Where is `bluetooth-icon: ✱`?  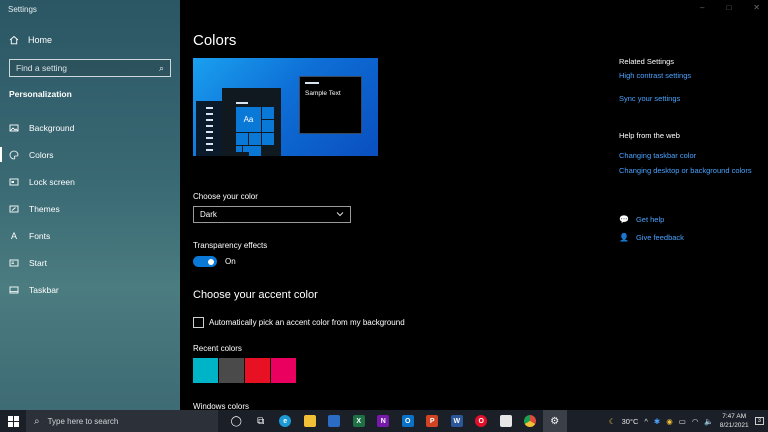
bluetooth-icon: ✱ is located at coordinates (657, 421).